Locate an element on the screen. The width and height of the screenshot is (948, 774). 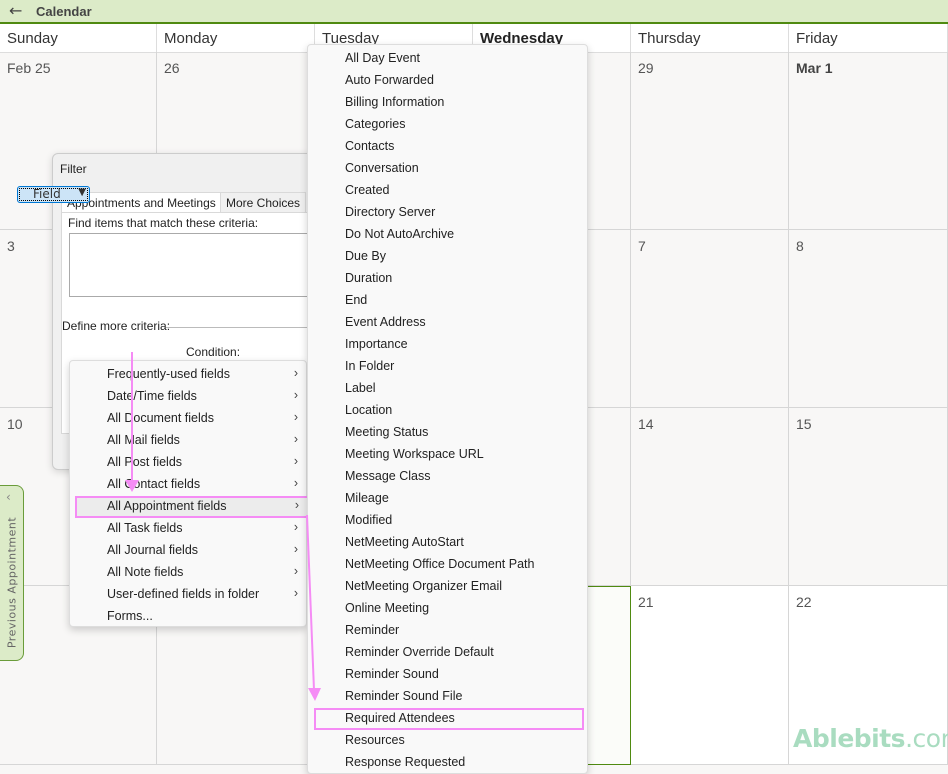
field-menu-item: All Document fields › is located at coordinates (189, 419).